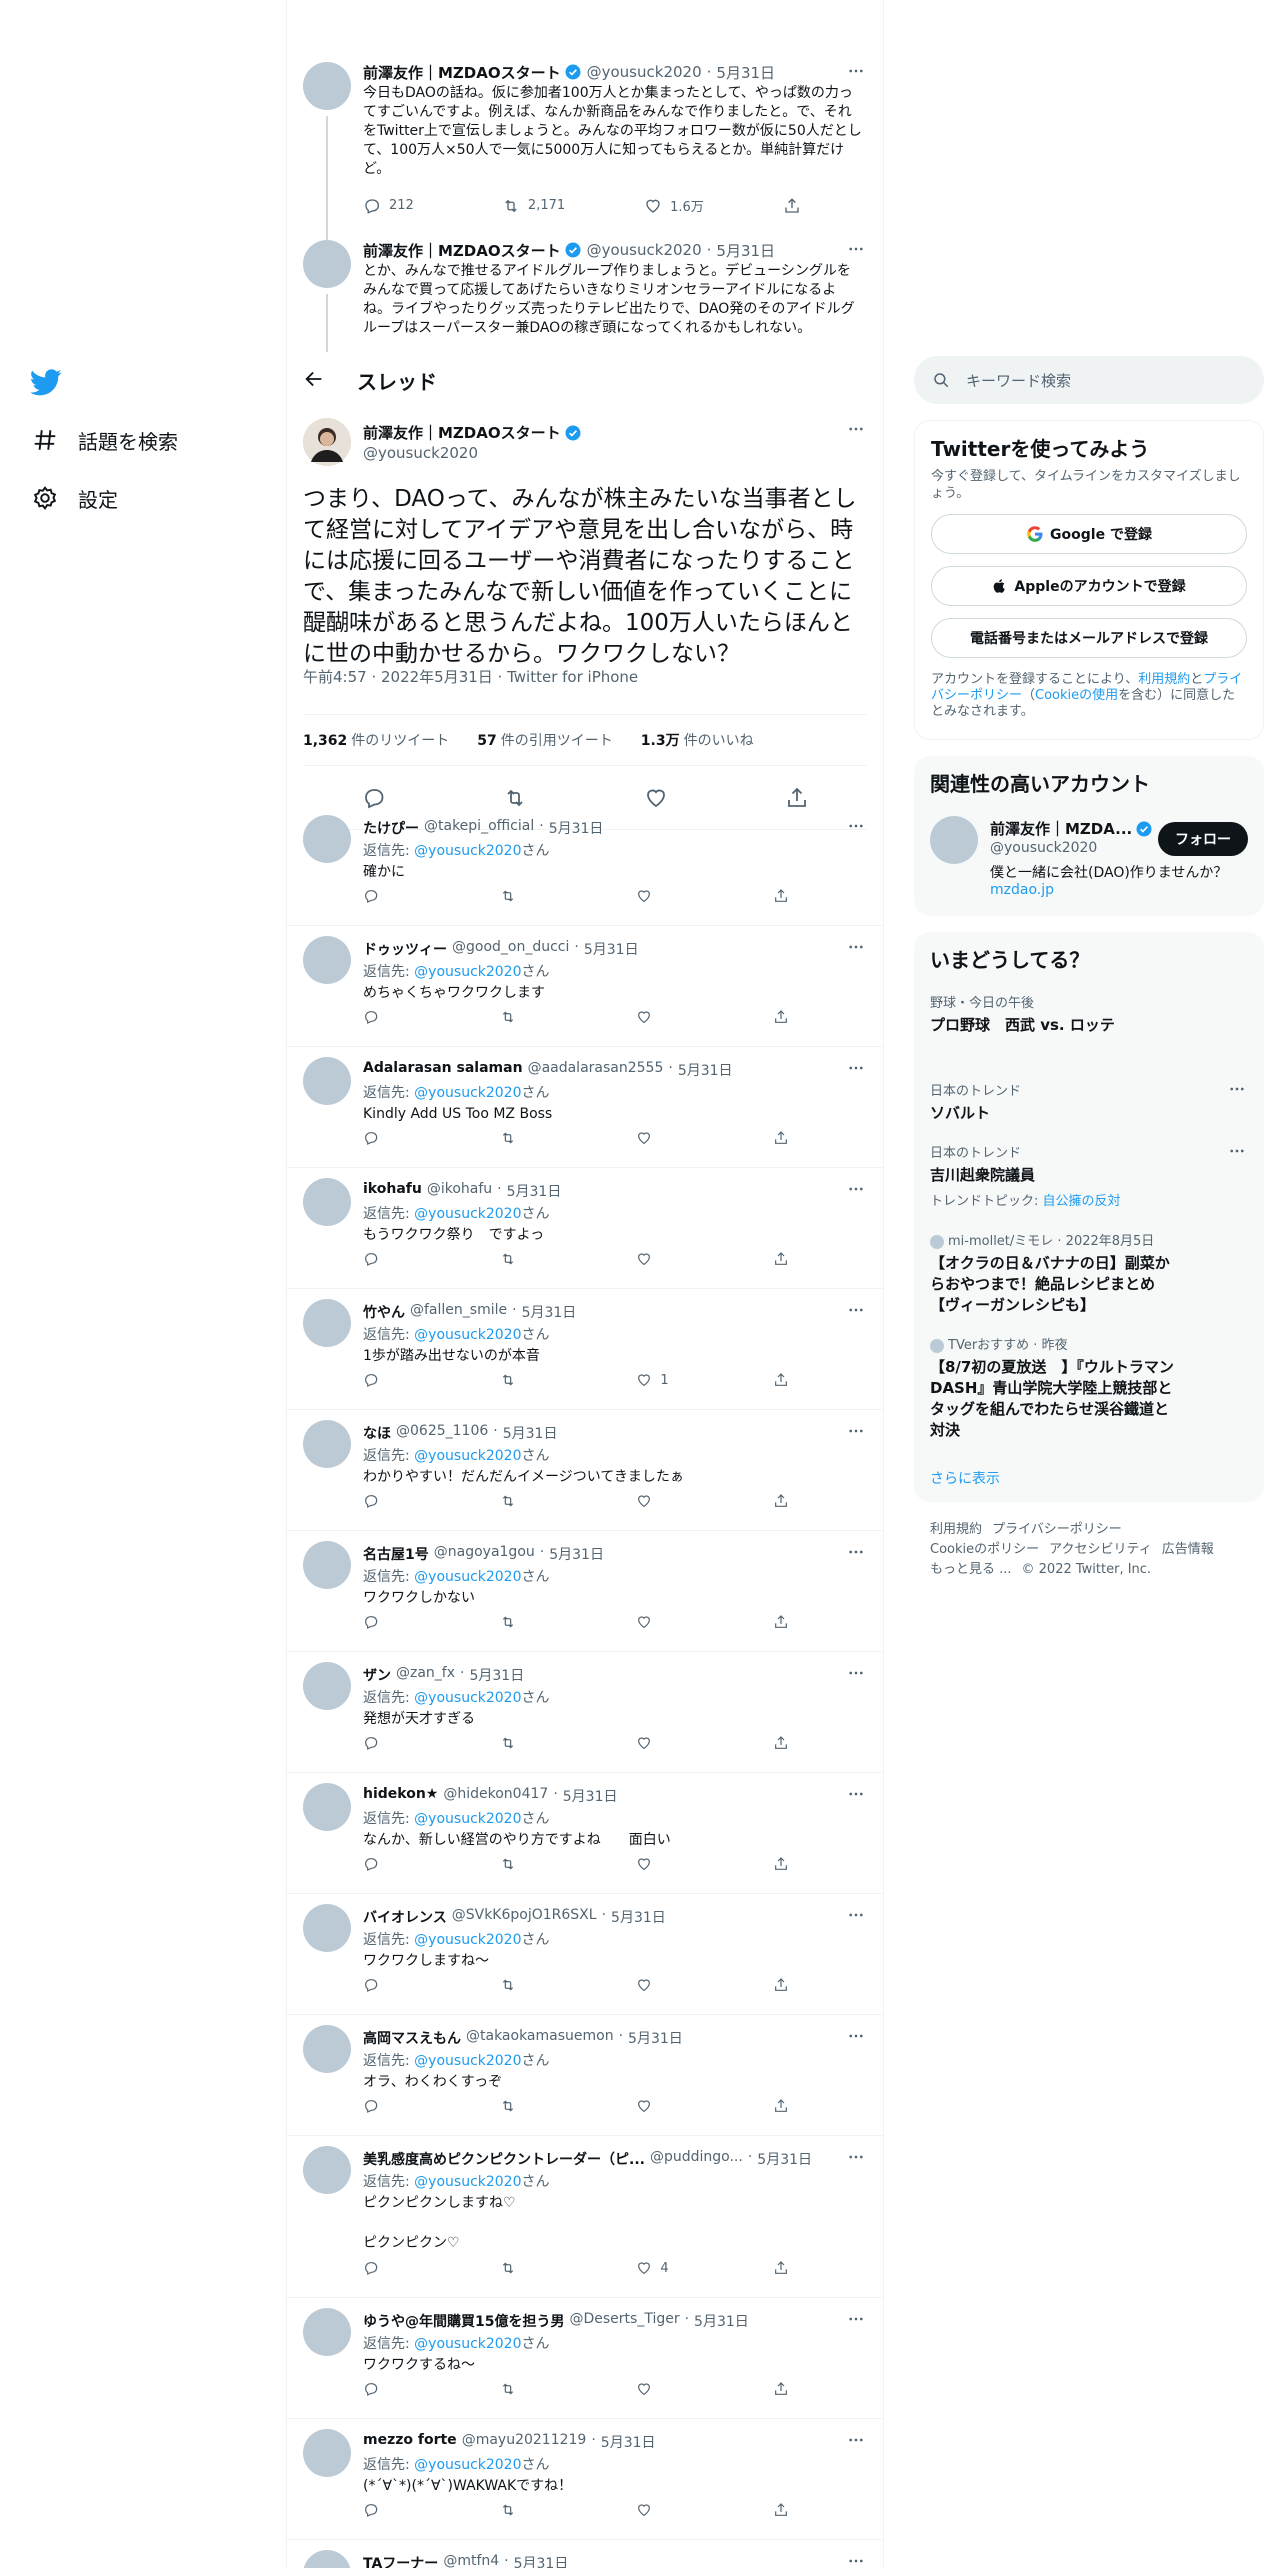 The width and height of the screenshot is (1284, 2568). I want to click on author-name: たけぴー, so click(391, 828).